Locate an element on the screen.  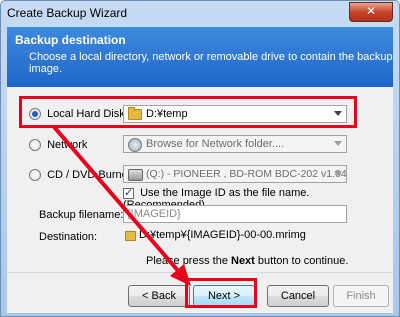
cd-dvd-radio is located at coordinates (35, 175).